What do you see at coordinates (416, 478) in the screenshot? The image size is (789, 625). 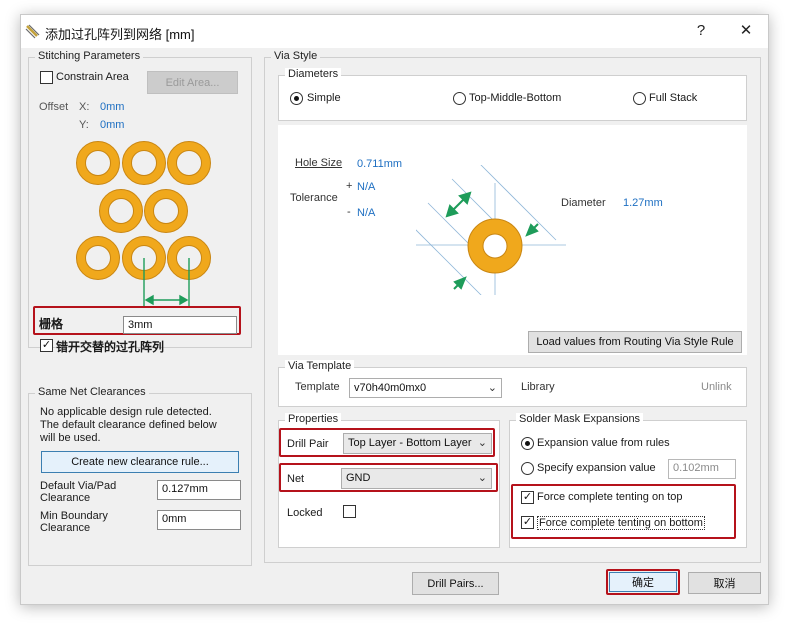 I see `net-select: GND ⌄` at bounding box center [416, 478].